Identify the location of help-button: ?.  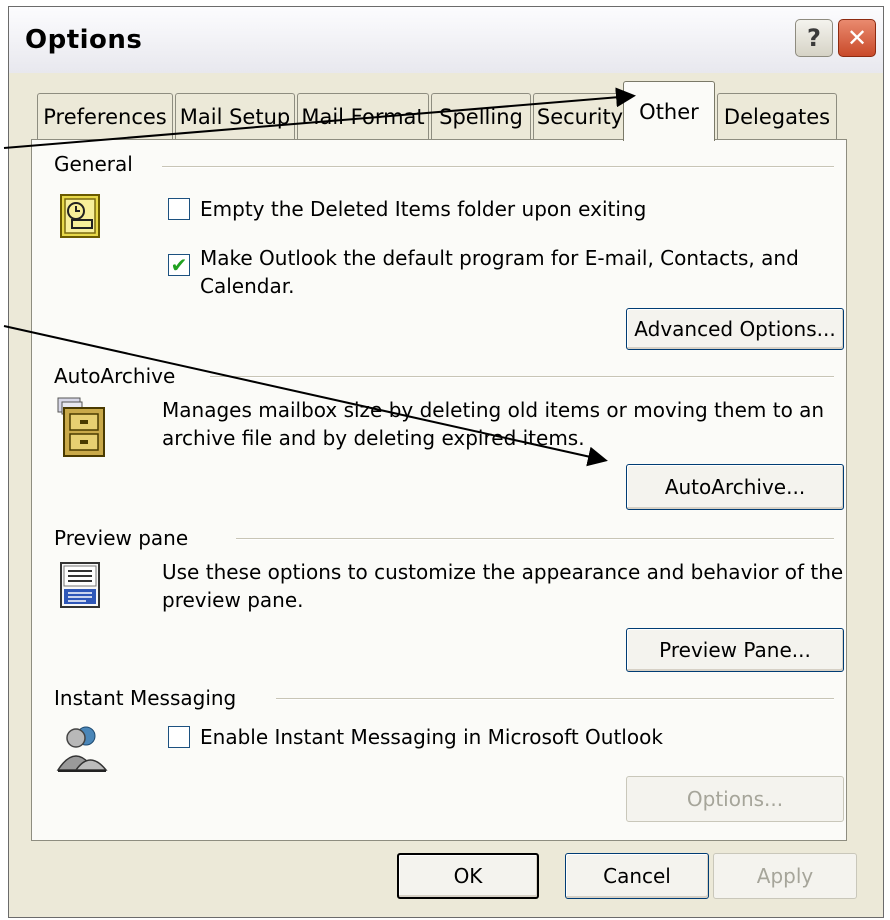
(814, 38).